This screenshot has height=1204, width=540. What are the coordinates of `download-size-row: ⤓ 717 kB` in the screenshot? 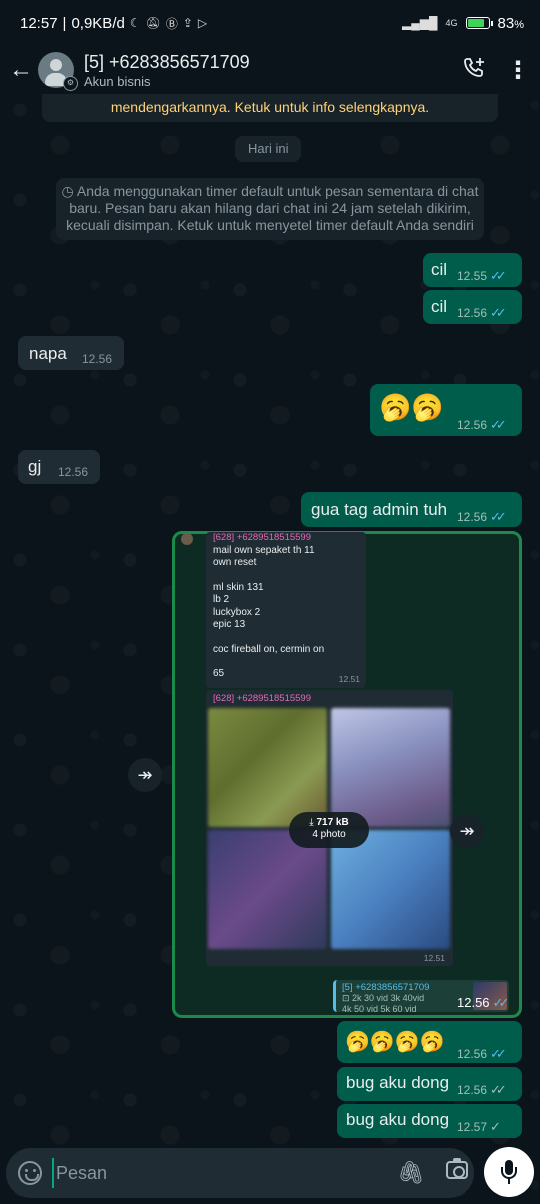 It's located at (329, 823).